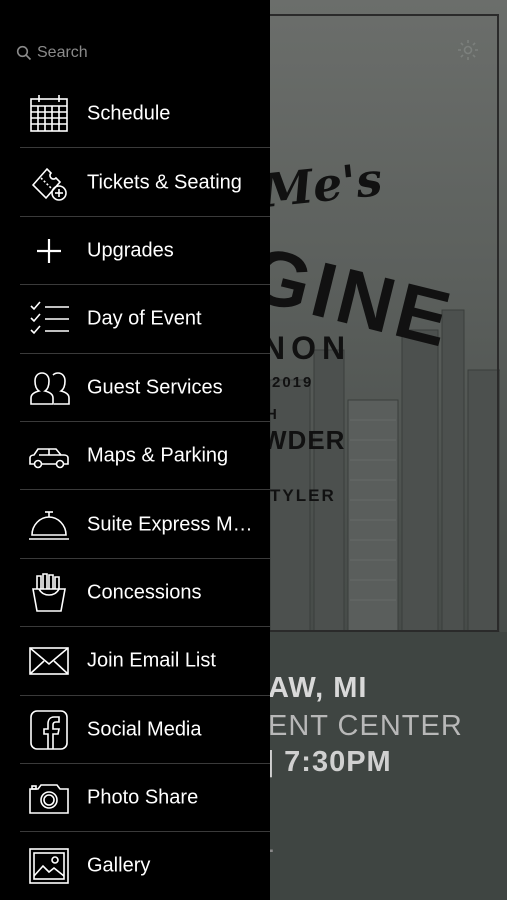 This screenshot has height=900, width=507. Describe the element at coordinates (164, 182) in the screenshot. I see `menu-item-label: Tickets & Seating` at that location.